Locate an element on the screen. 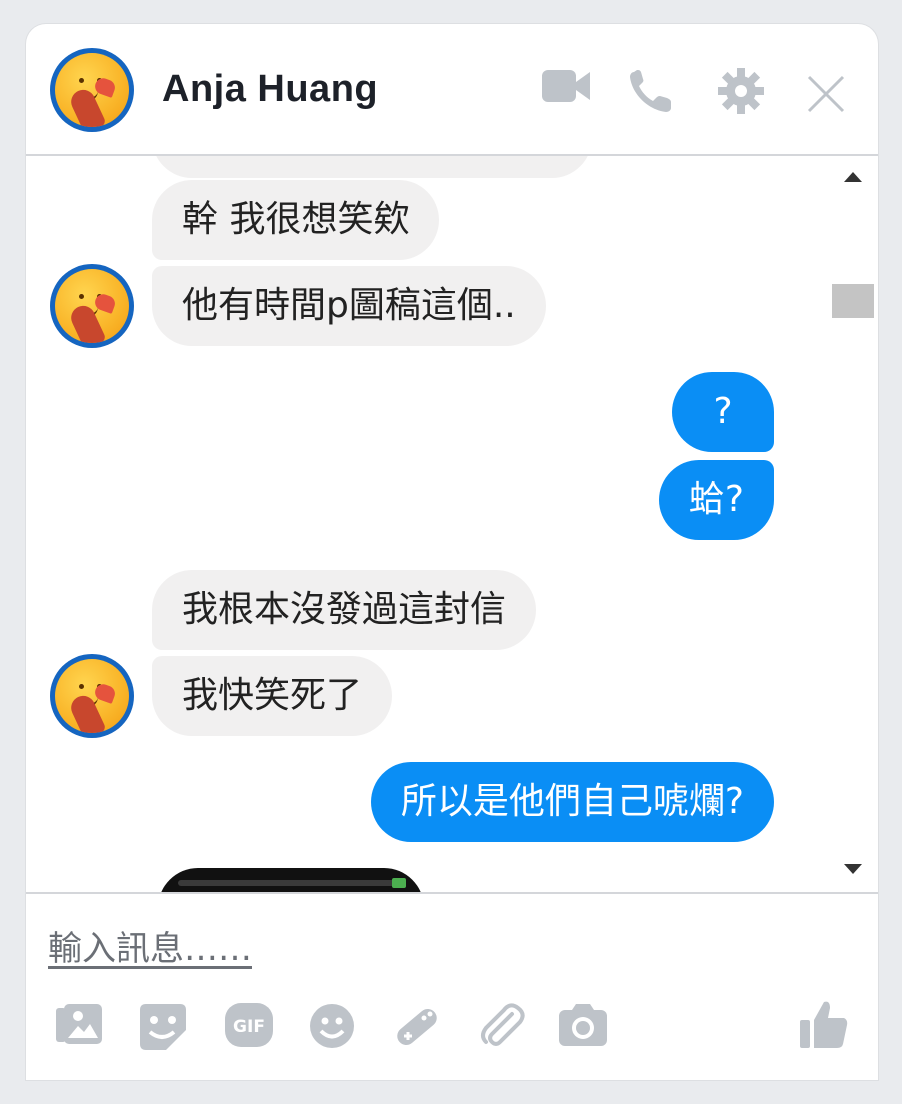 The height and width of the screenshot is (1104, 902). scroll-up-arrow-icon is located at coordinates (853, 177).